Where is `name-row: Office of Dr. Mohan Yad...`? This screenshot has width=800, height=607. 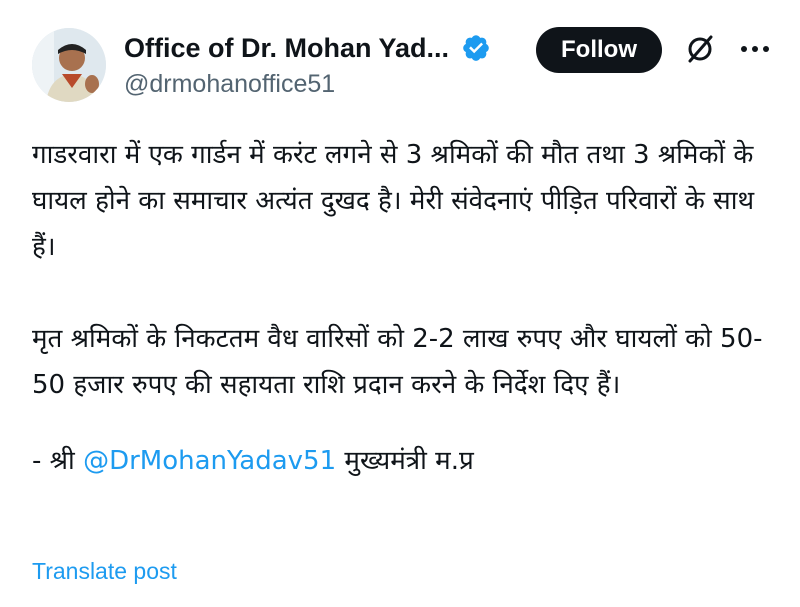 name-row: Office of Dr. Mohan Yad... is located at coordinates (307, 48).